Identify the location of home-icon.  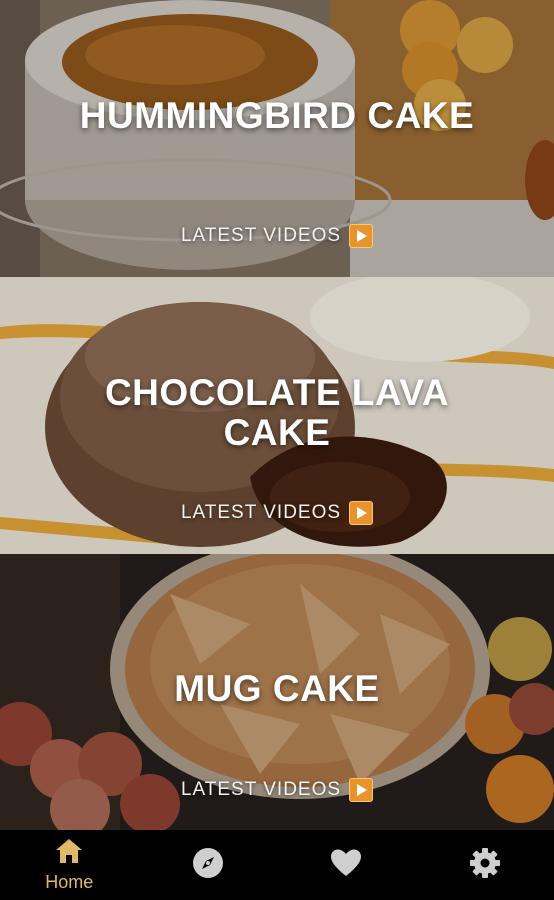
(69, 853).